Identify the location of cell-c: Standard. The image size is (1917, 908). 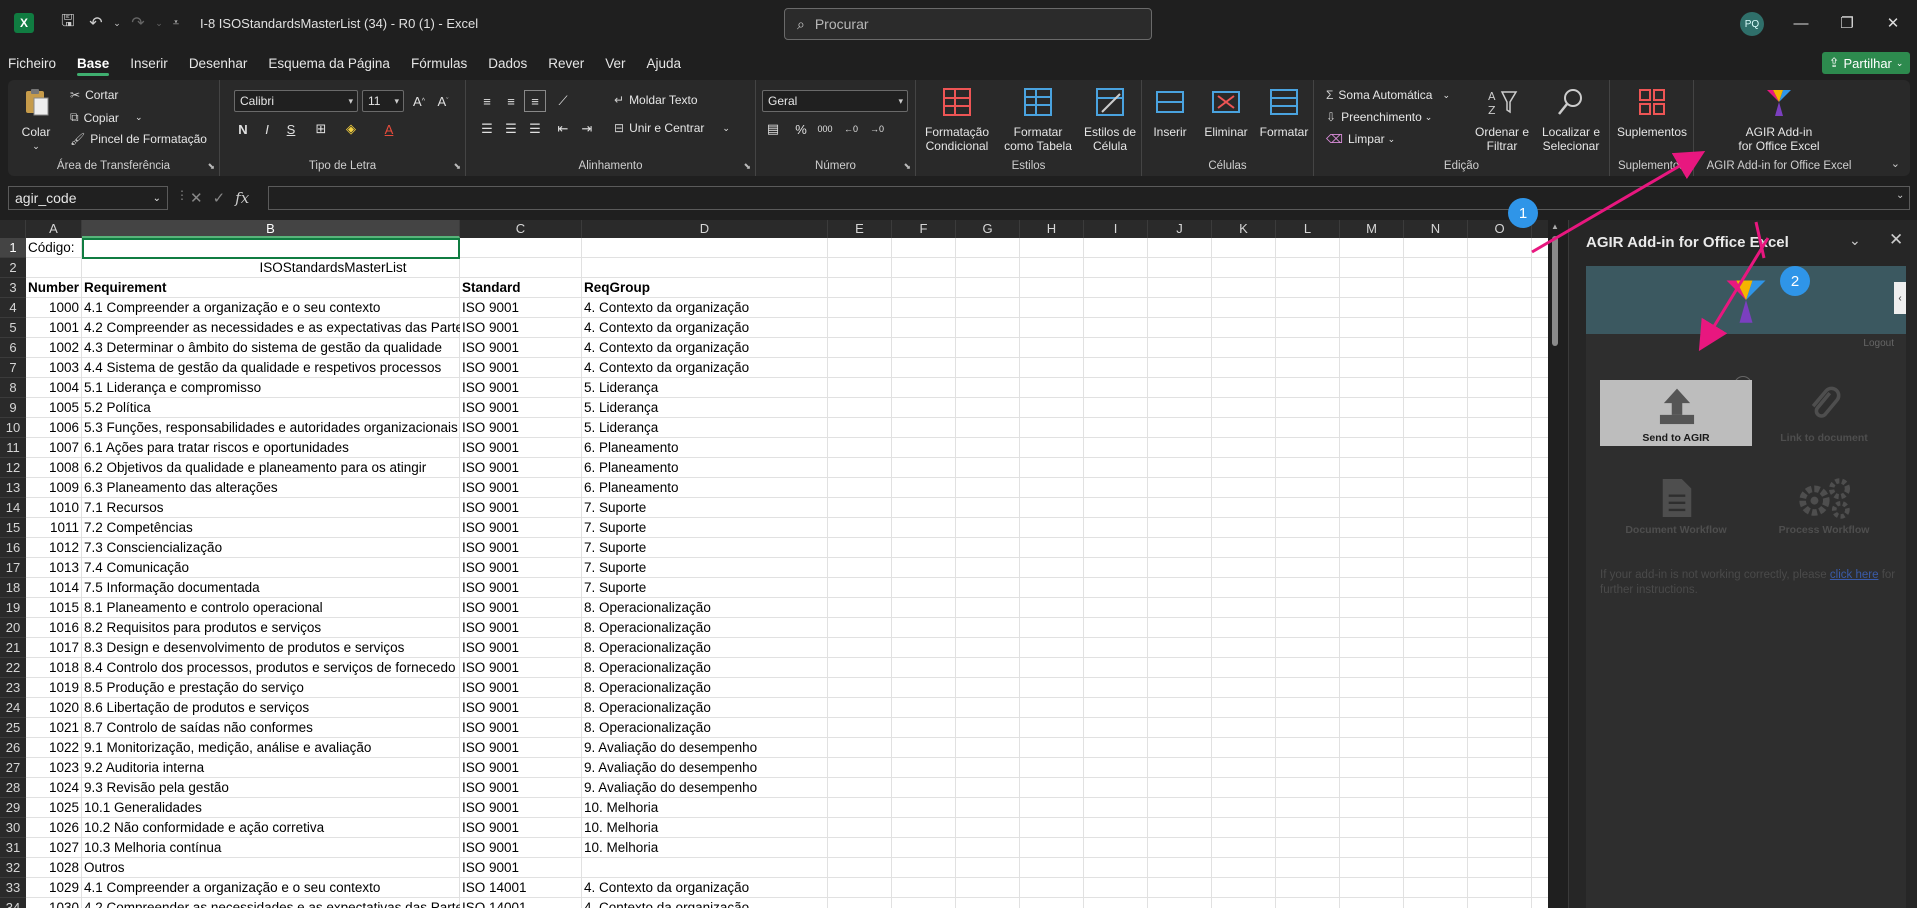
(521, 288).